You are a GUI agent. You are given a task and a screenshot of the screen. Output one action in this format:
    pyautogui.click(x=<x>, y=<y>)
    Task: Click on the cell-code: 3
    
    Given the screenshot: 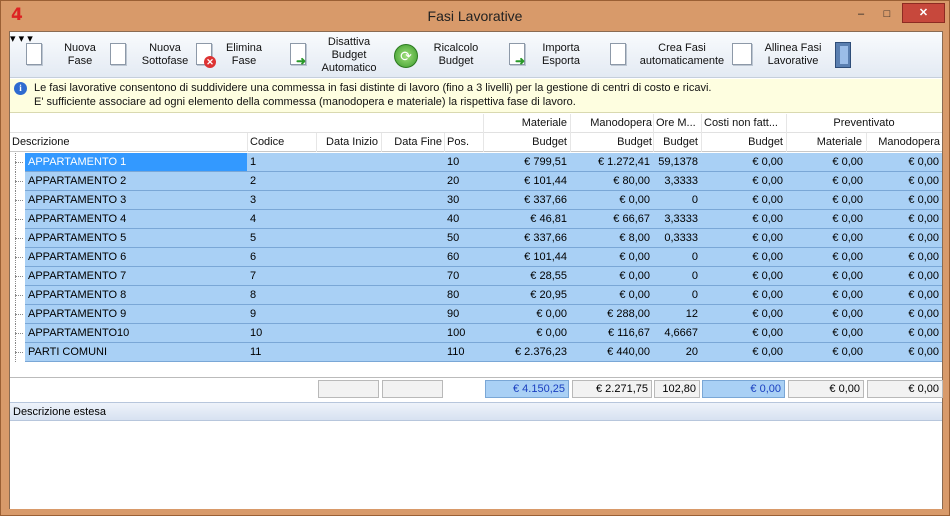 What is the action you would take?
    pyautogui.click(x=281, y=200)
    